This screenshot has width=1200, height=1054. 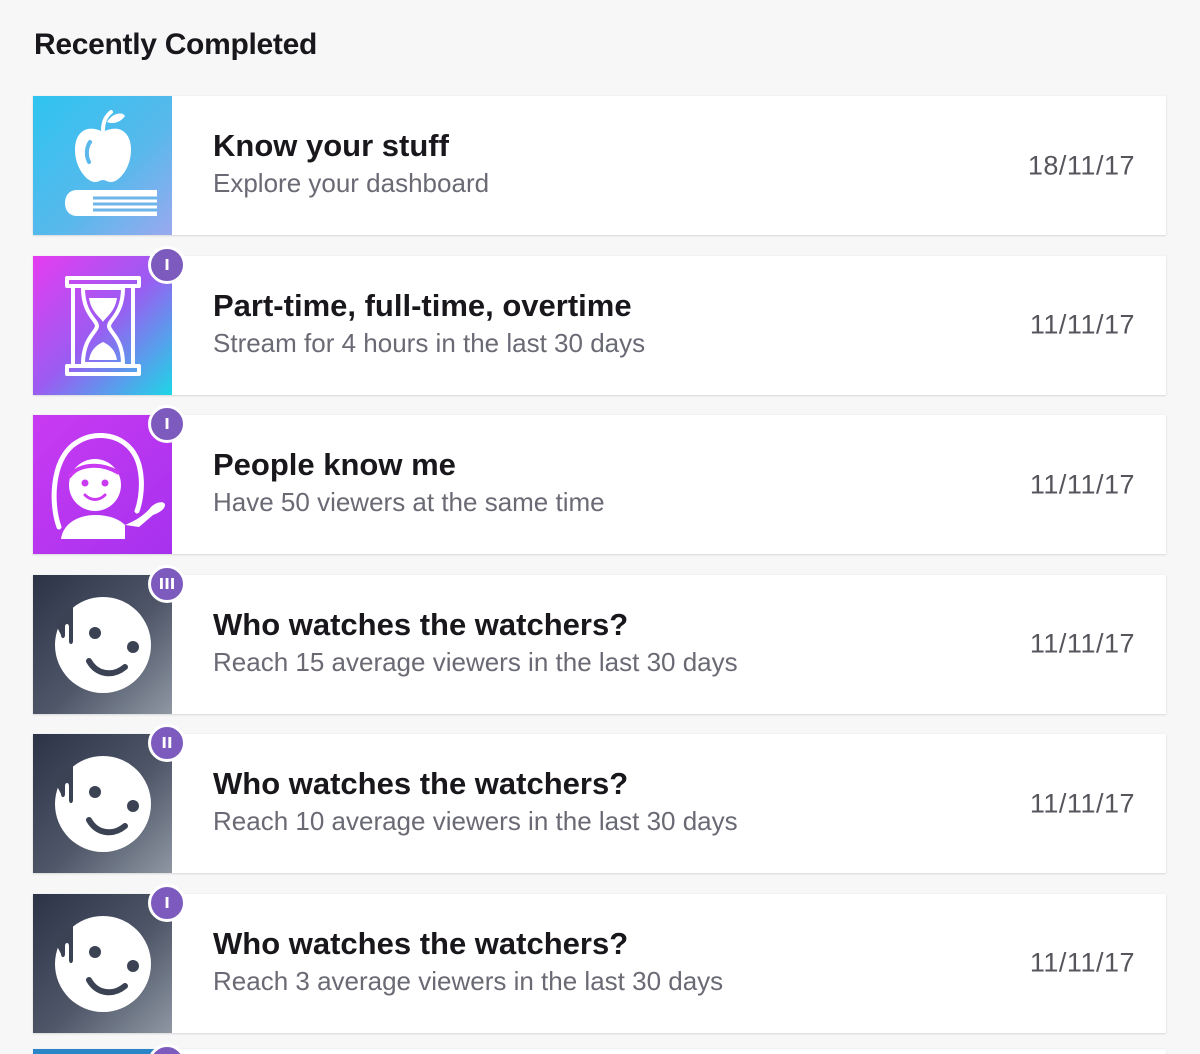 I want to click on tier-badge: II, so click(x=167, y=743).